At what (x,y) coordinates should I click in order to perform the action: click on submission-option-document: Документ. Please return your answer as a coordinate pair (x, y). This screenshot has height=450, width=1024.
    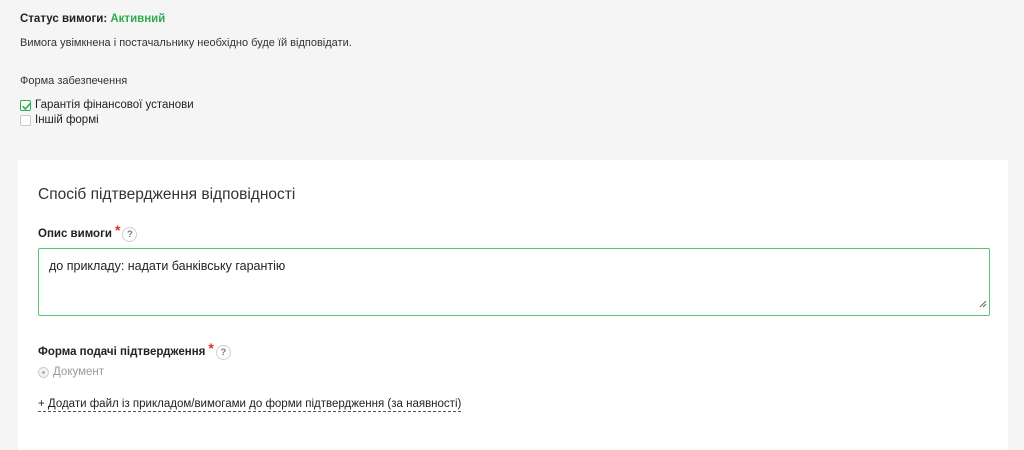
    Looking at the image, I should click on (513, 372).